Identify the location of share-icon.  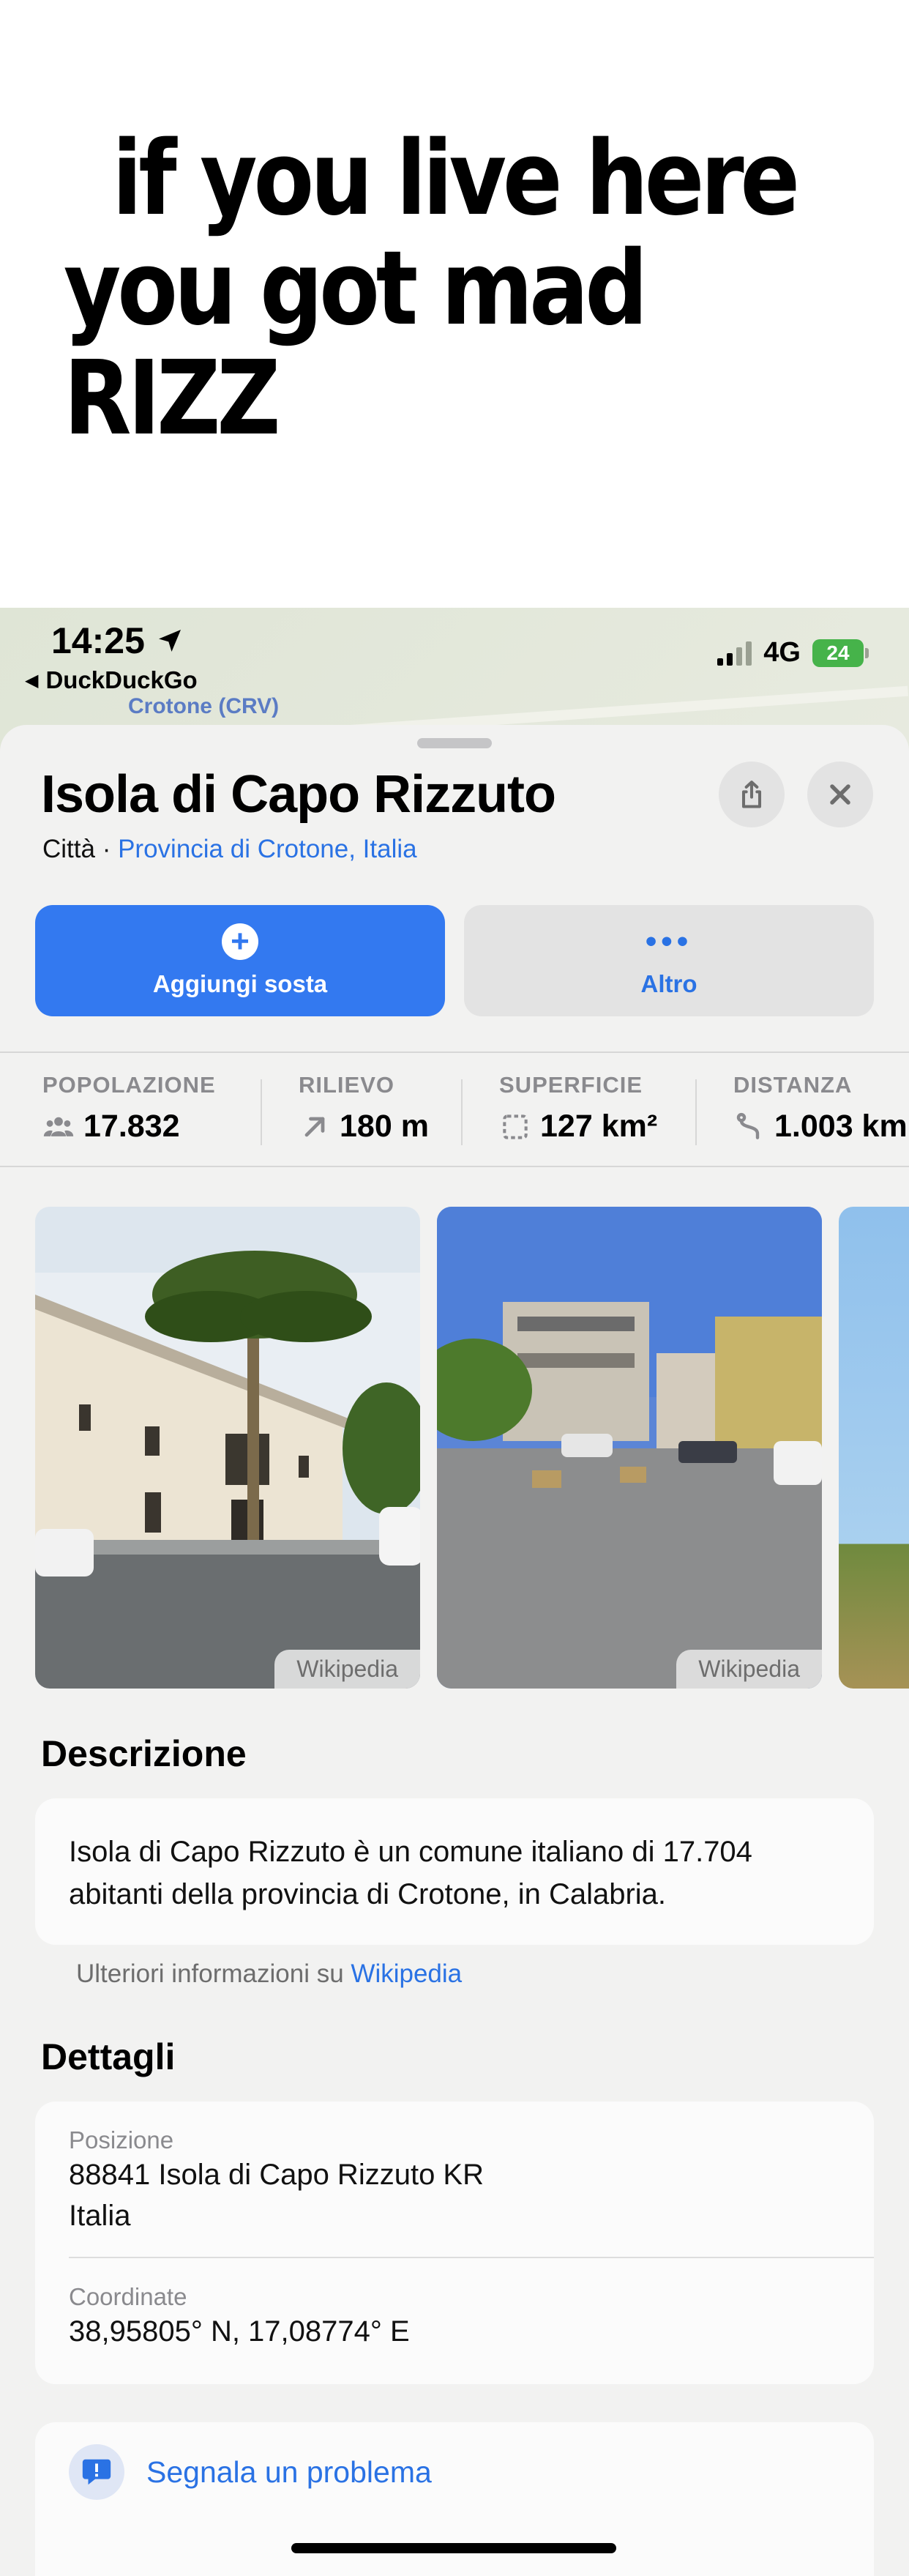
(752, 794).